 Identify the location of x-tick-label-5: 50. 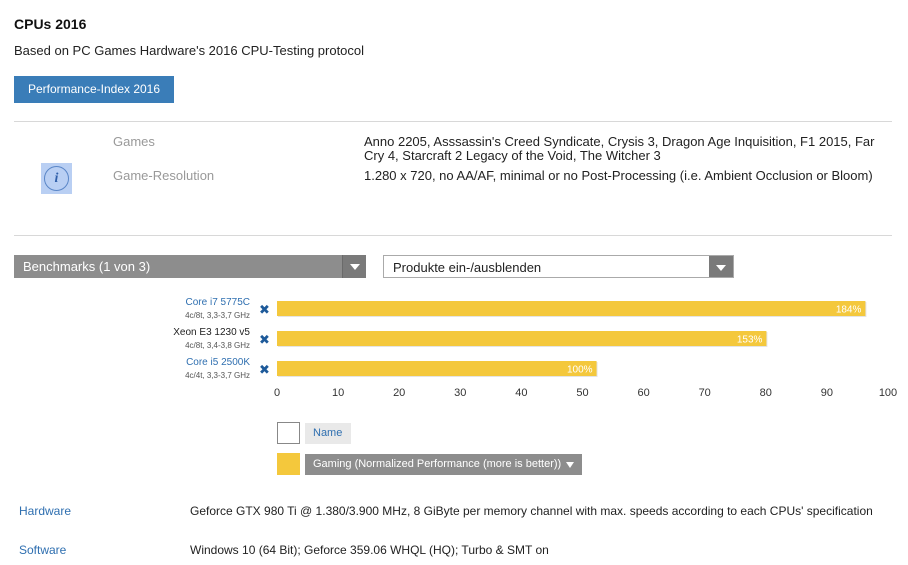
(582, 393).